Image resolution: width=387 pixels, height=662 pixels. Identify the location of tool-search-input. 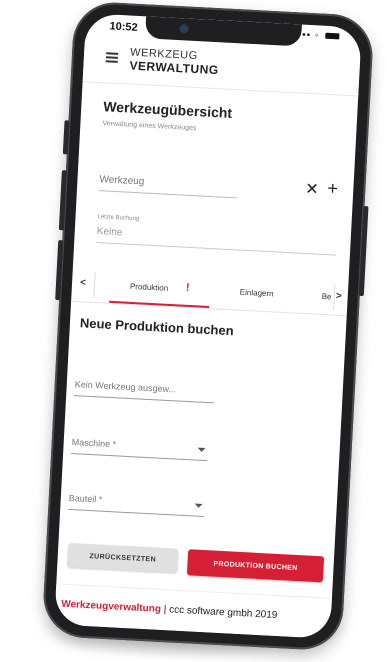
(168, 183).